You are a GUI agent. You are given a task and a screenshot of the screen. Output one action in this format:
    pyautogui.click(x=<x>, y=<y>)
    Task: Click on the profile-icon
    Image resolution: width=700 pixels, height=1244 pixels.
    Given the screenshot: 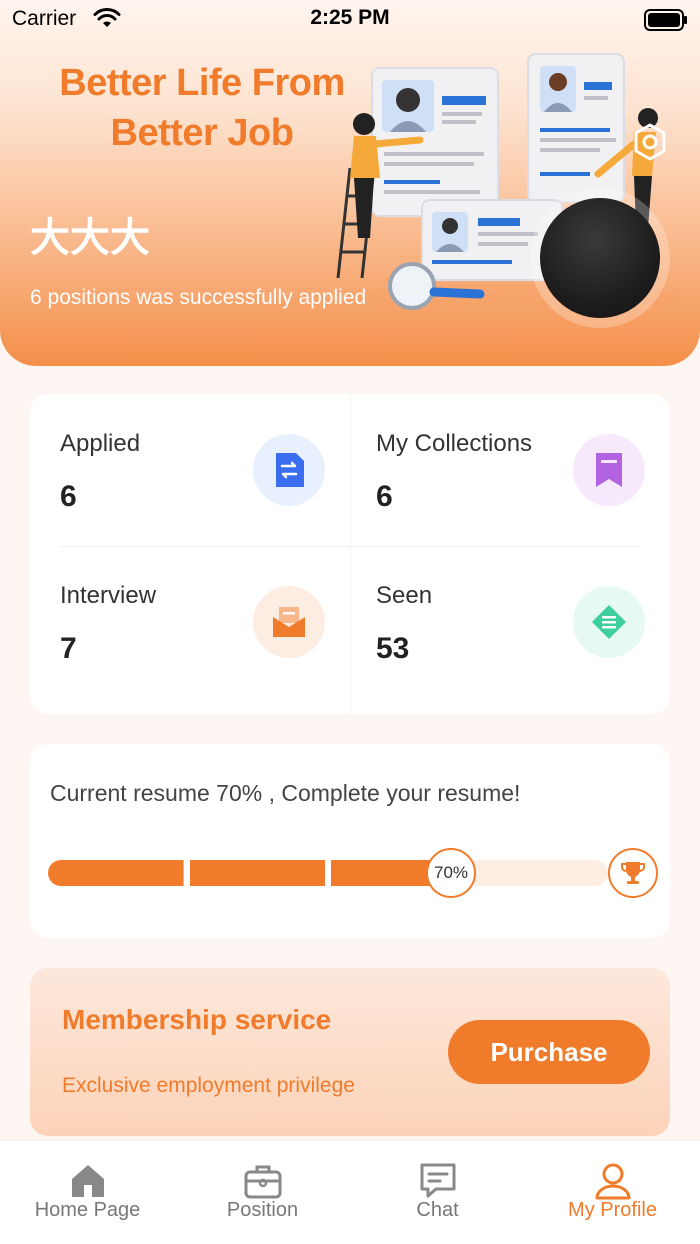 What is the action you would take?
    pyautogui.click(x=612, y=1181)
    